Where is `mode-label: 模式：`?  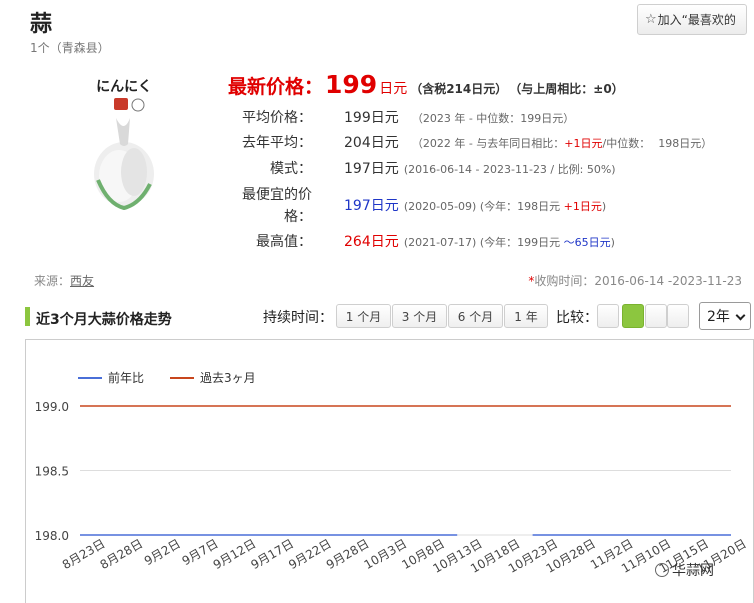 mode-label: 模式： is located at coordinates (291, 169).